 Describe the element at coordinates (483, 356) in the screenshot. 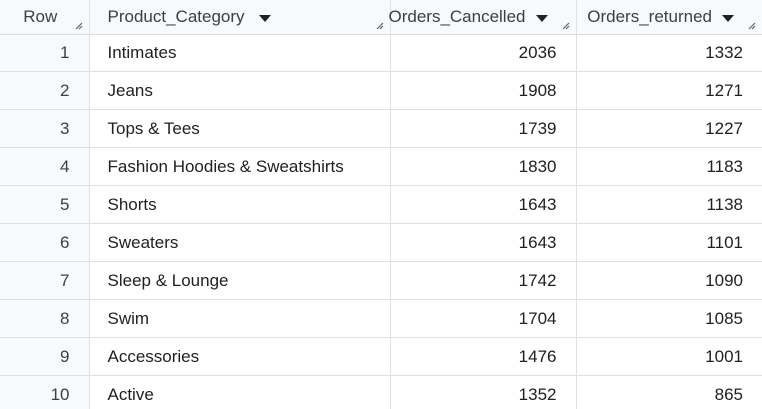

I see `orders-cancelled-cell: 1476` at that location.